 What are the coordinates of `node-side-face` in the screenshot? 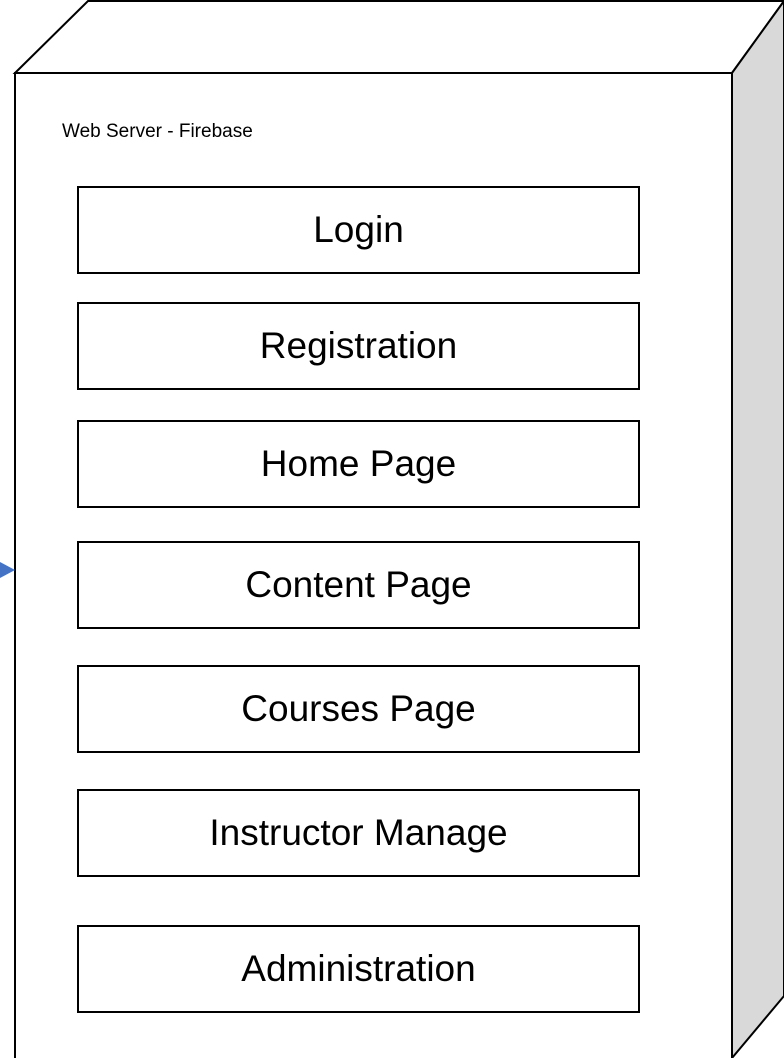 It's located at (757, 529).